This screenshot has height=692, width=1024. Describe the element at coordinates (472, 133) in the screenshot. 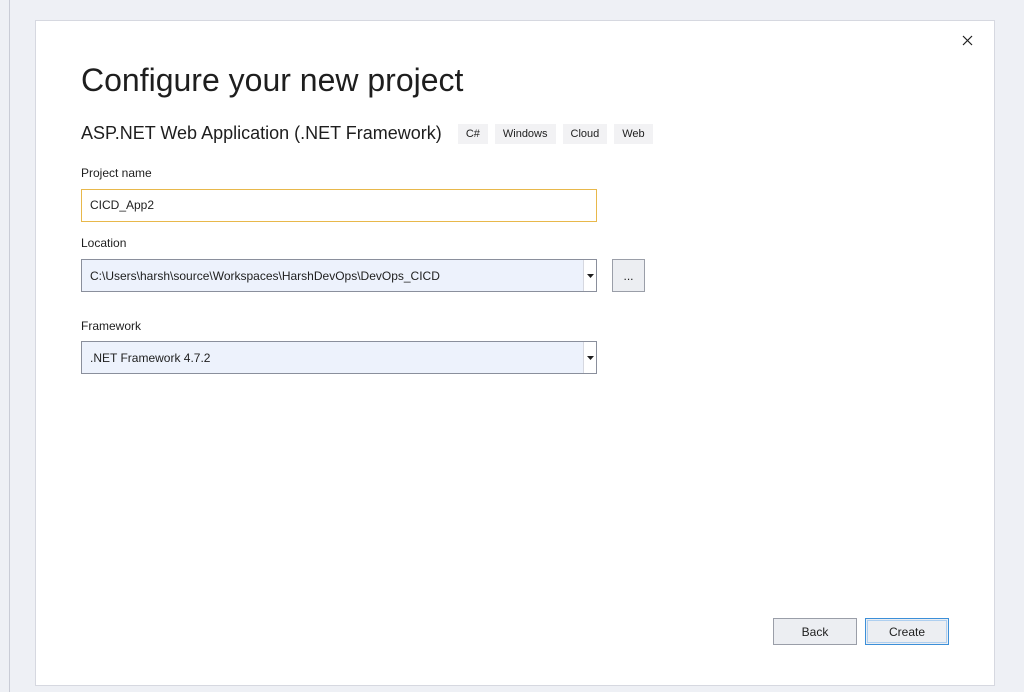

I see `tag-language: C#` at that location.